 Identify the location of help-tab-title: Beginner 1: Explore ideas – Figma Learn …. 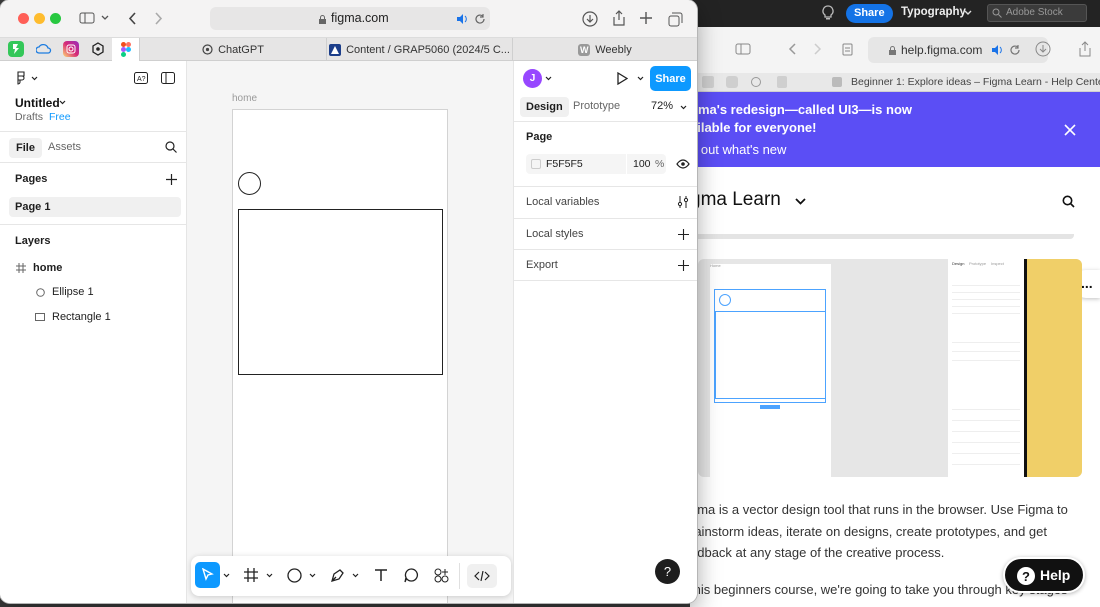
(975, 82).